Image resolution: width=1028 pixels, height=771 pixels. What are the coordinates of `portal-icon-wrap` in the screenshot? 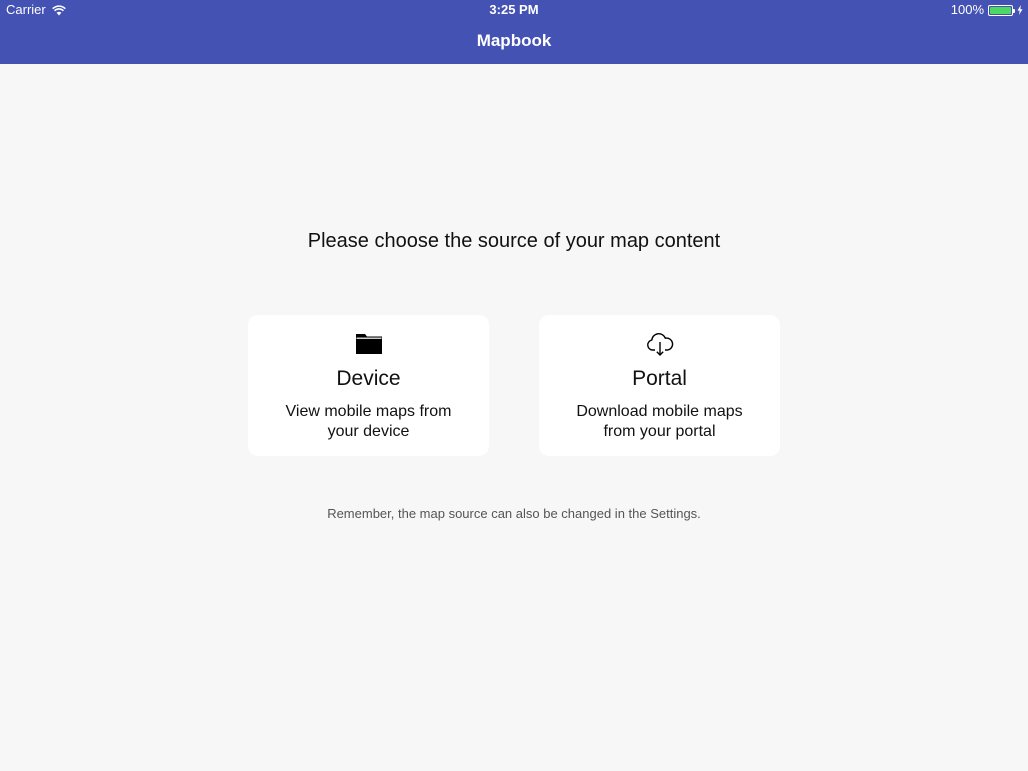 It's located at (659, 344).